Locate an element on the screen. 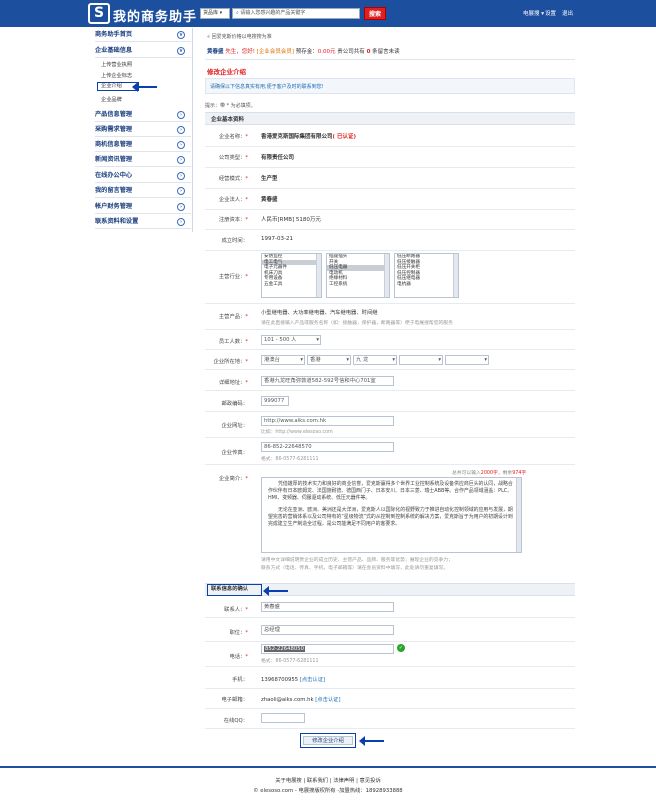 The image size is (656, 800). sidebar-item-home: 商务助手首页 ∨ is located at coordinates (143, 35).